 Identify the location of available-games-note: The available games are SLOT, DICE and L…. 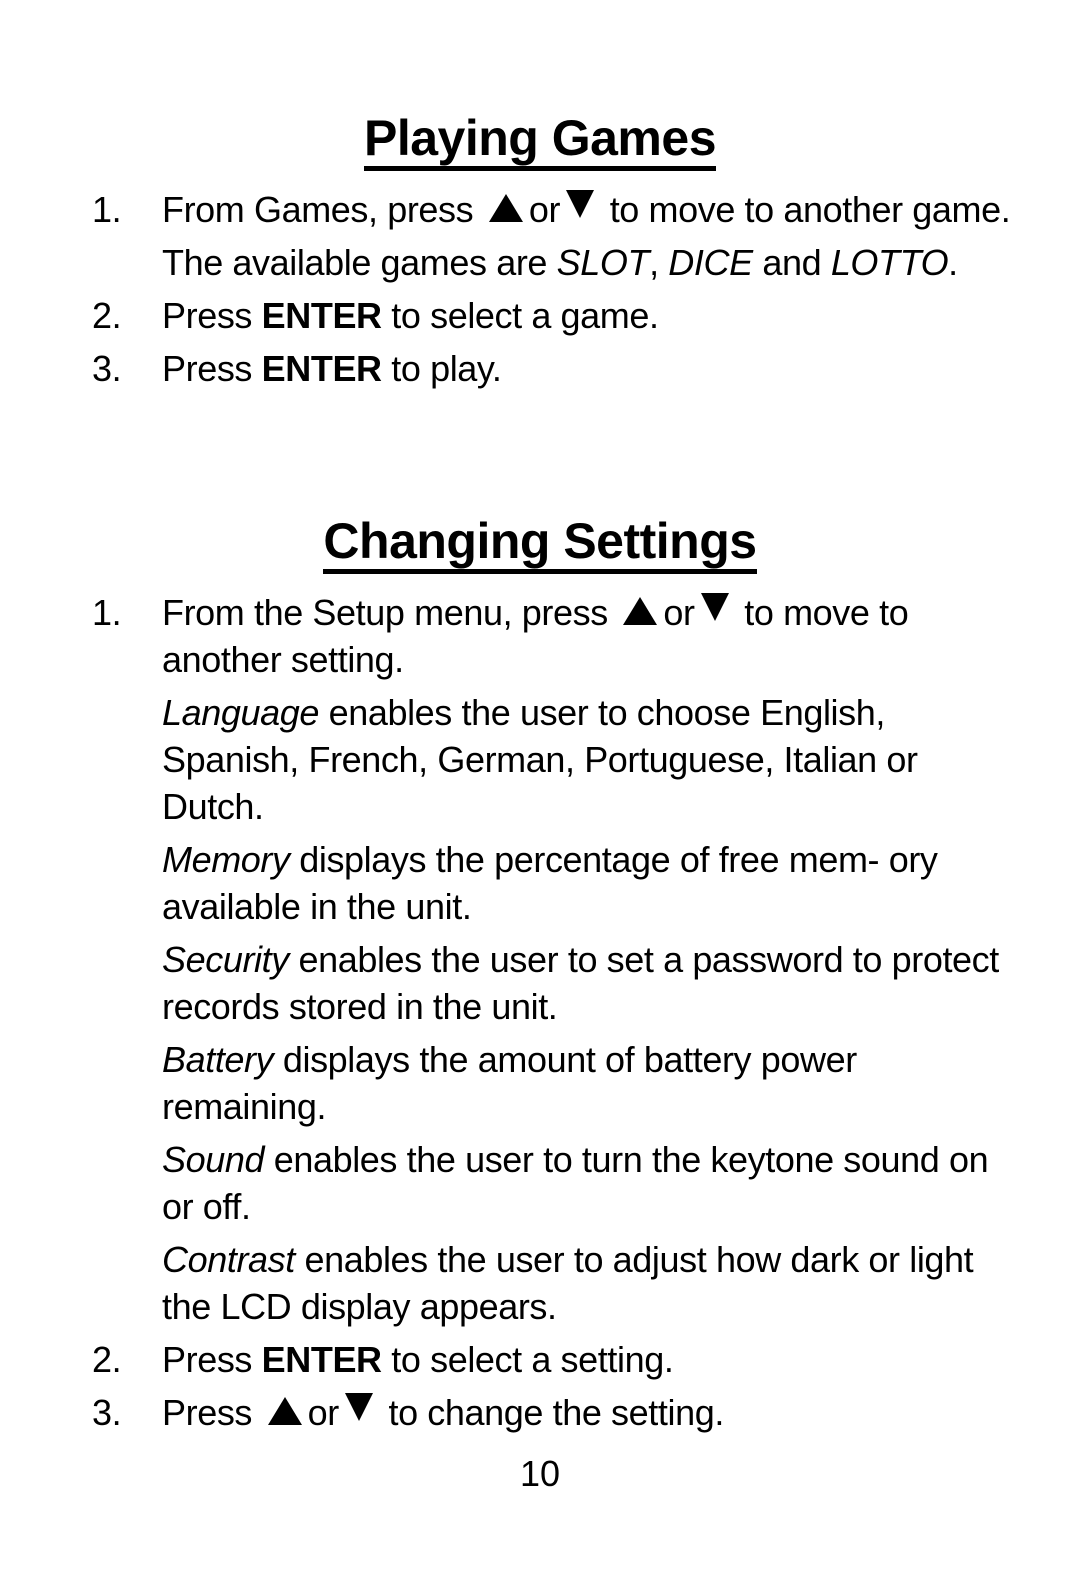
(560, 262).